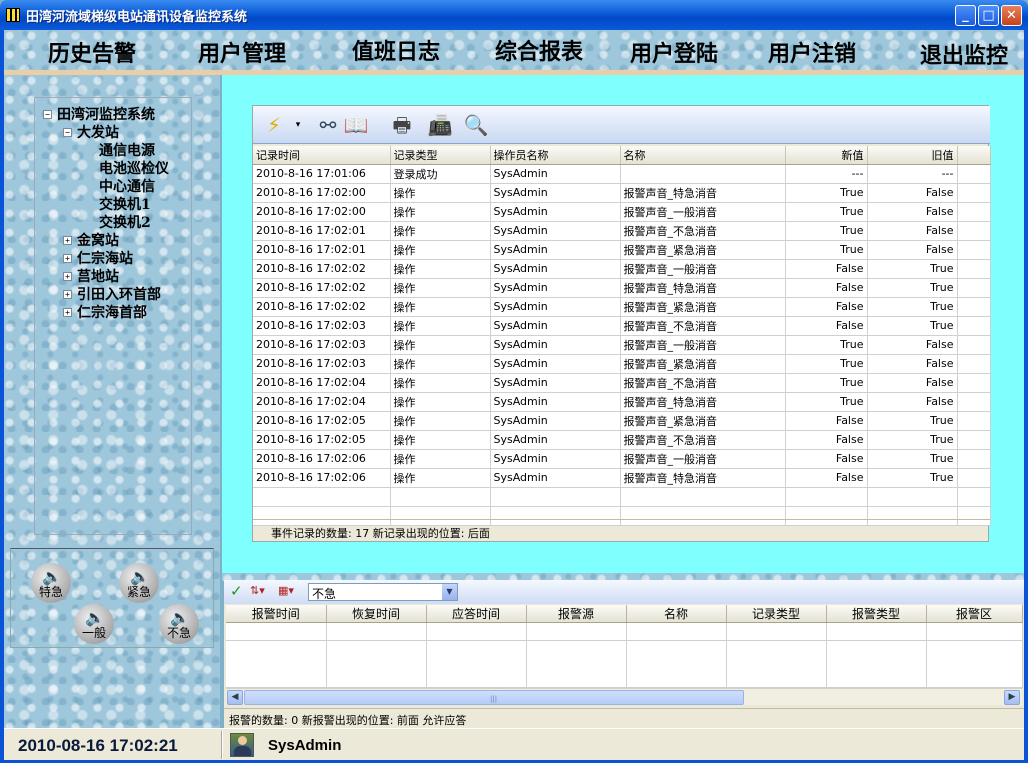 The image size is (1028, 763). What do you see at coordinates (964, 54) in the screenshot?
I see `menu-exit-monitor: 退出监控` at bounding box center [964, 54].